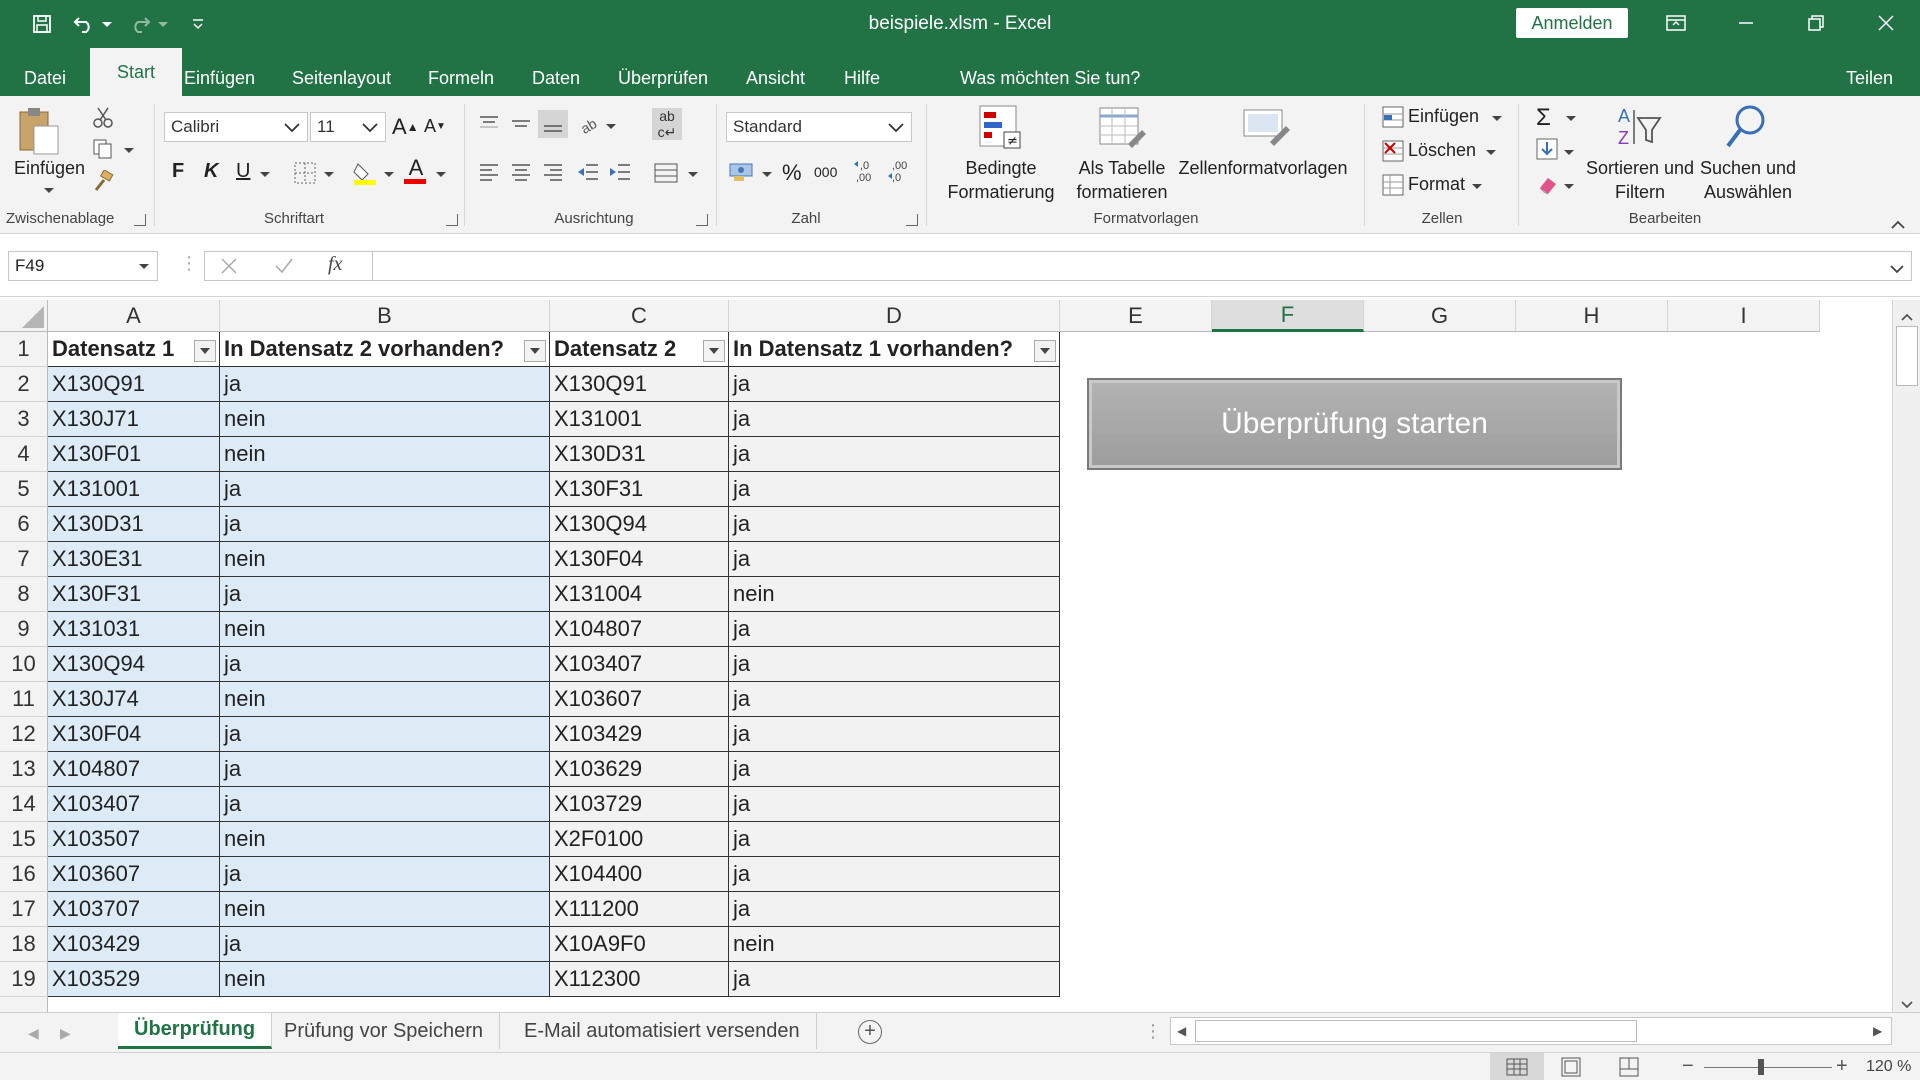 This screenshot has width=1920, height=1080. What do you see at coordinates (461, 78) in the screenshot?
I see `tab-formeln: Formeln` at bounding box center [461, 78].